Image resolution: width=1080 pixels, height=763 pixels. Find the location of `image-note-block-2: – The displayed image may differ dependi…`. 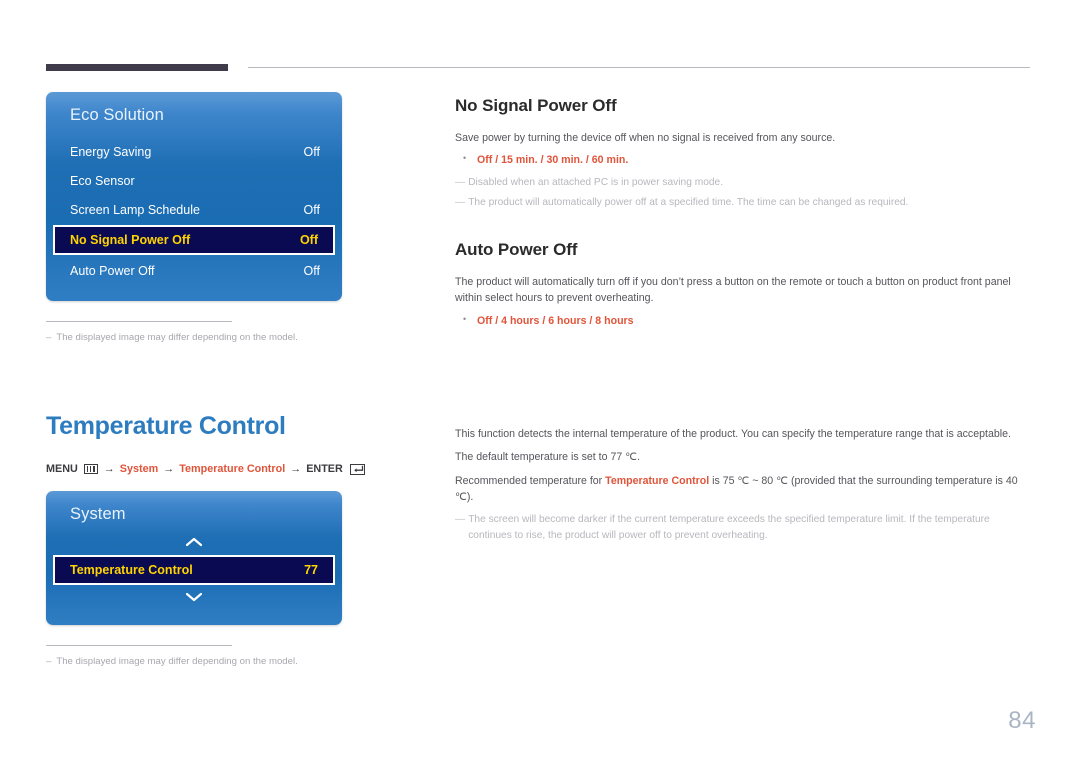

image-note-block-2: – The displayed image may differ dependi… is located at coordinates (194, 656).